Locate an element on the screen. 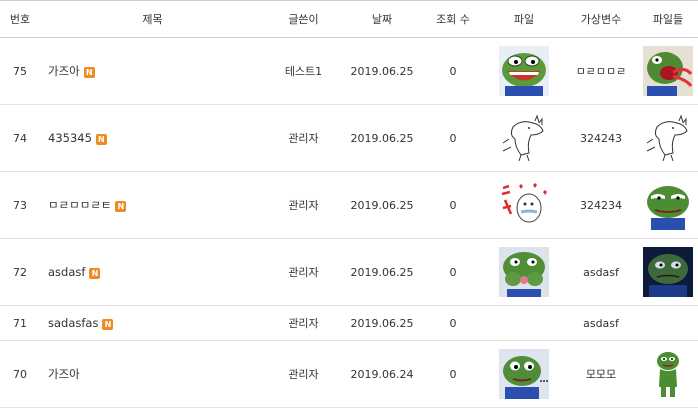  custom-var-value: 324234 is located at coordinates (601, 205).